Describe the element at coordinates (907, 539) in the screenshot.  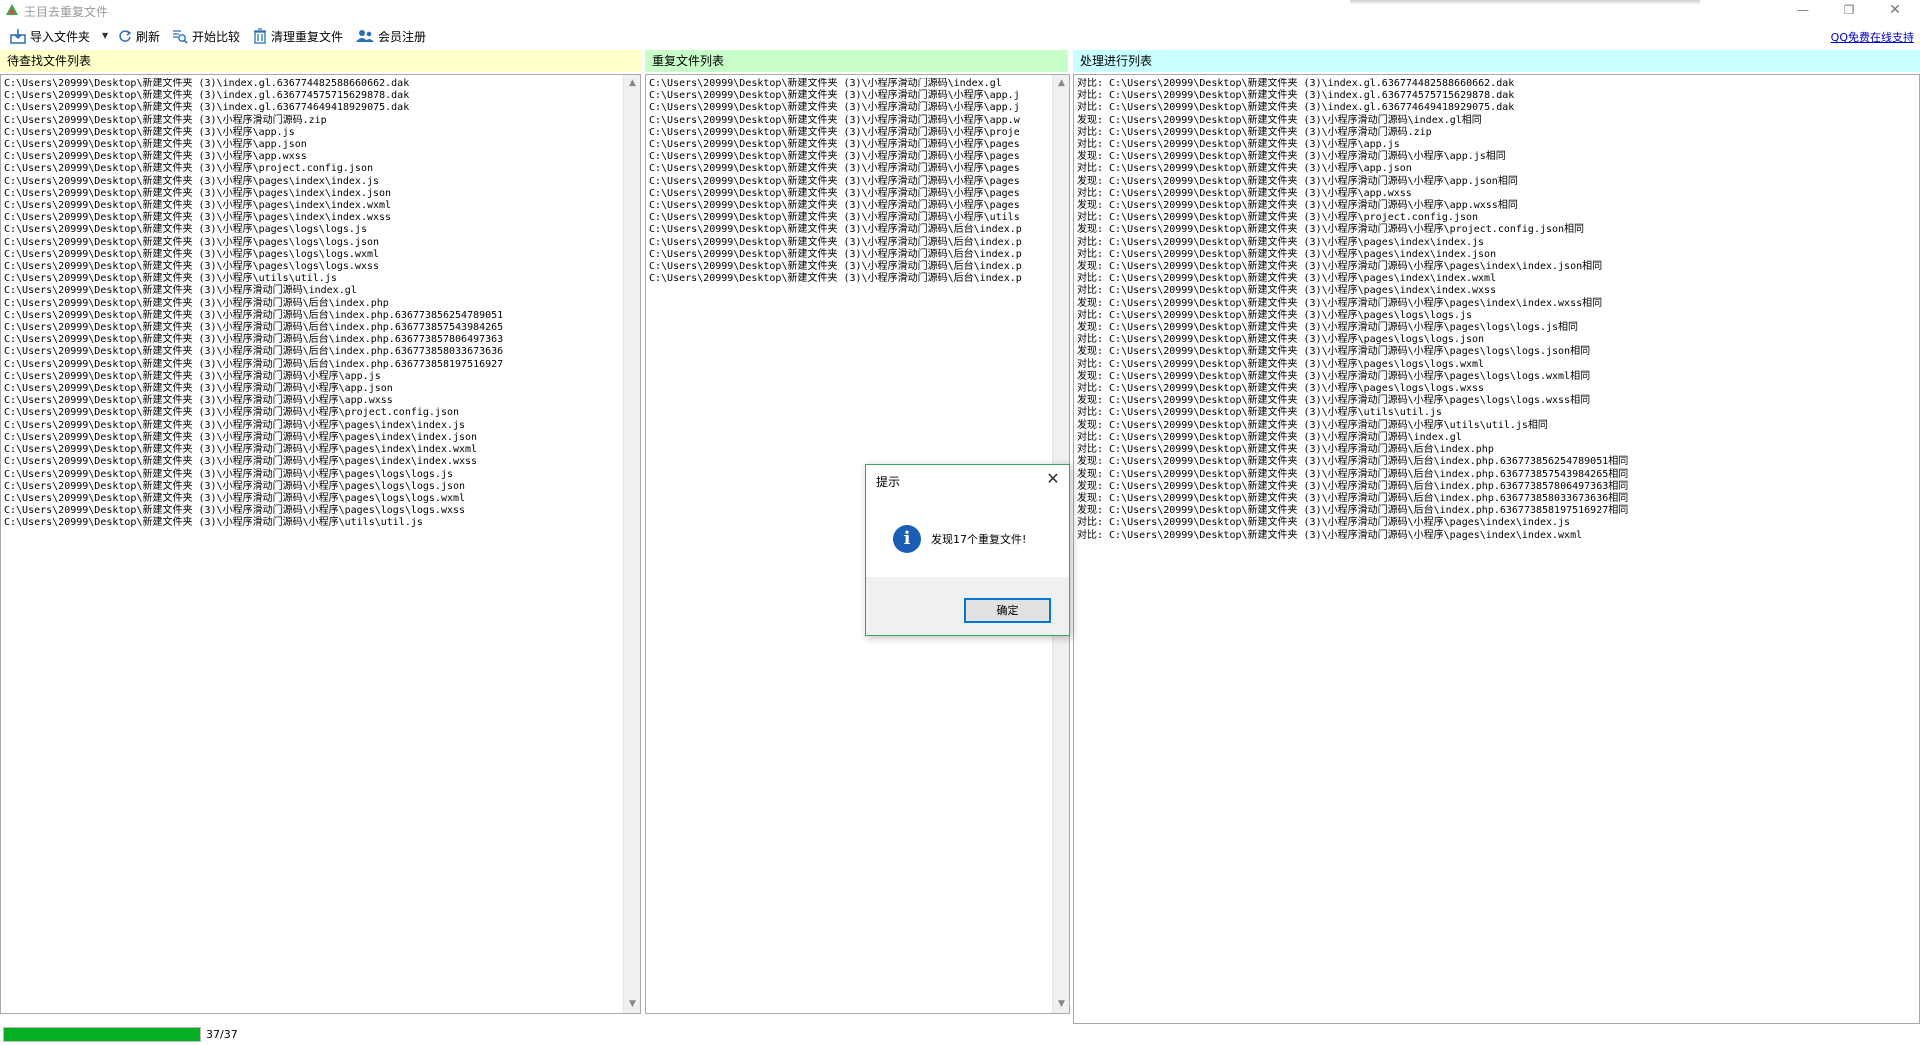
I see `info-icon: i` at that location.